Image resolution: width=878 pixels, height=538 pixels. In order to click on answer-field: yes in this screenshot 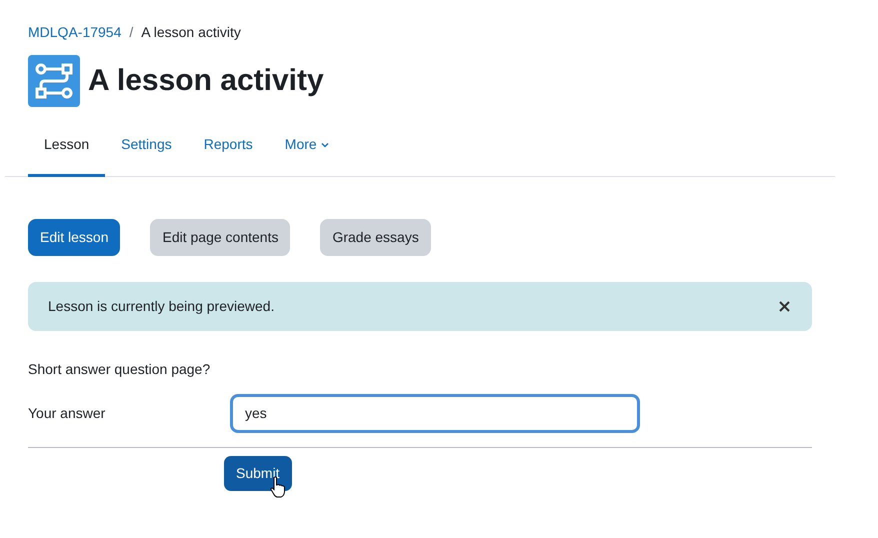, I will do `click(435, 413)`.